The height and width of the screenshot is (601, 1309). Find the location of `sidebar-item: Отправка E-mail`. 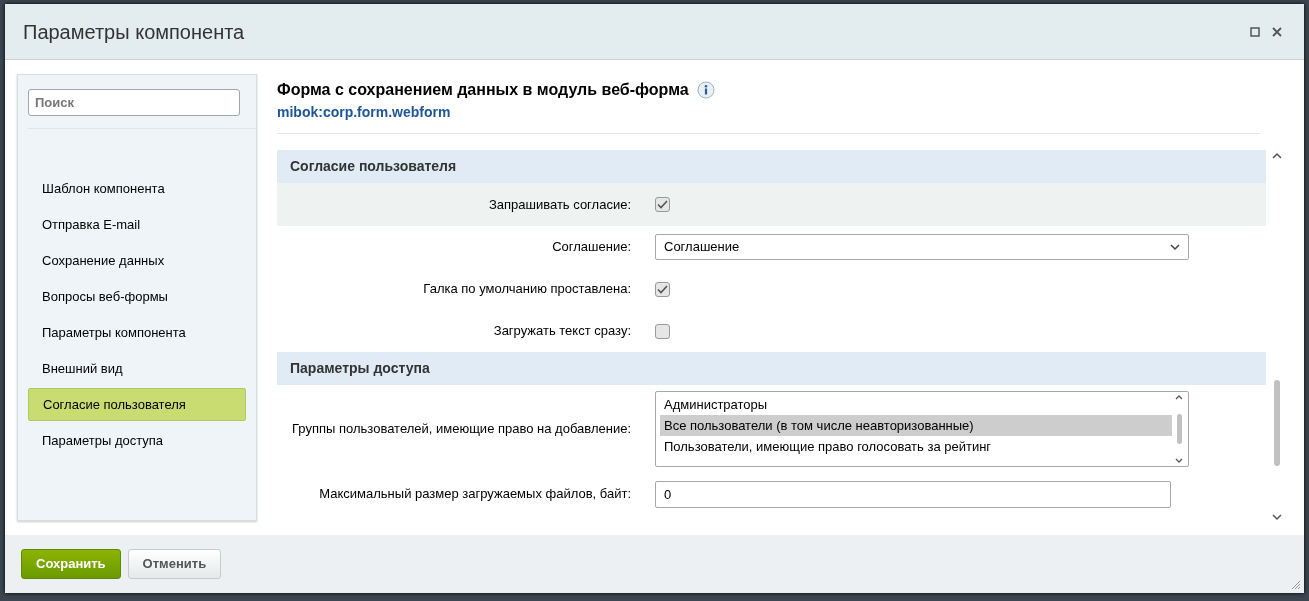

sidebar-item: Отправка E-mail is located at coordinates (137, 224).